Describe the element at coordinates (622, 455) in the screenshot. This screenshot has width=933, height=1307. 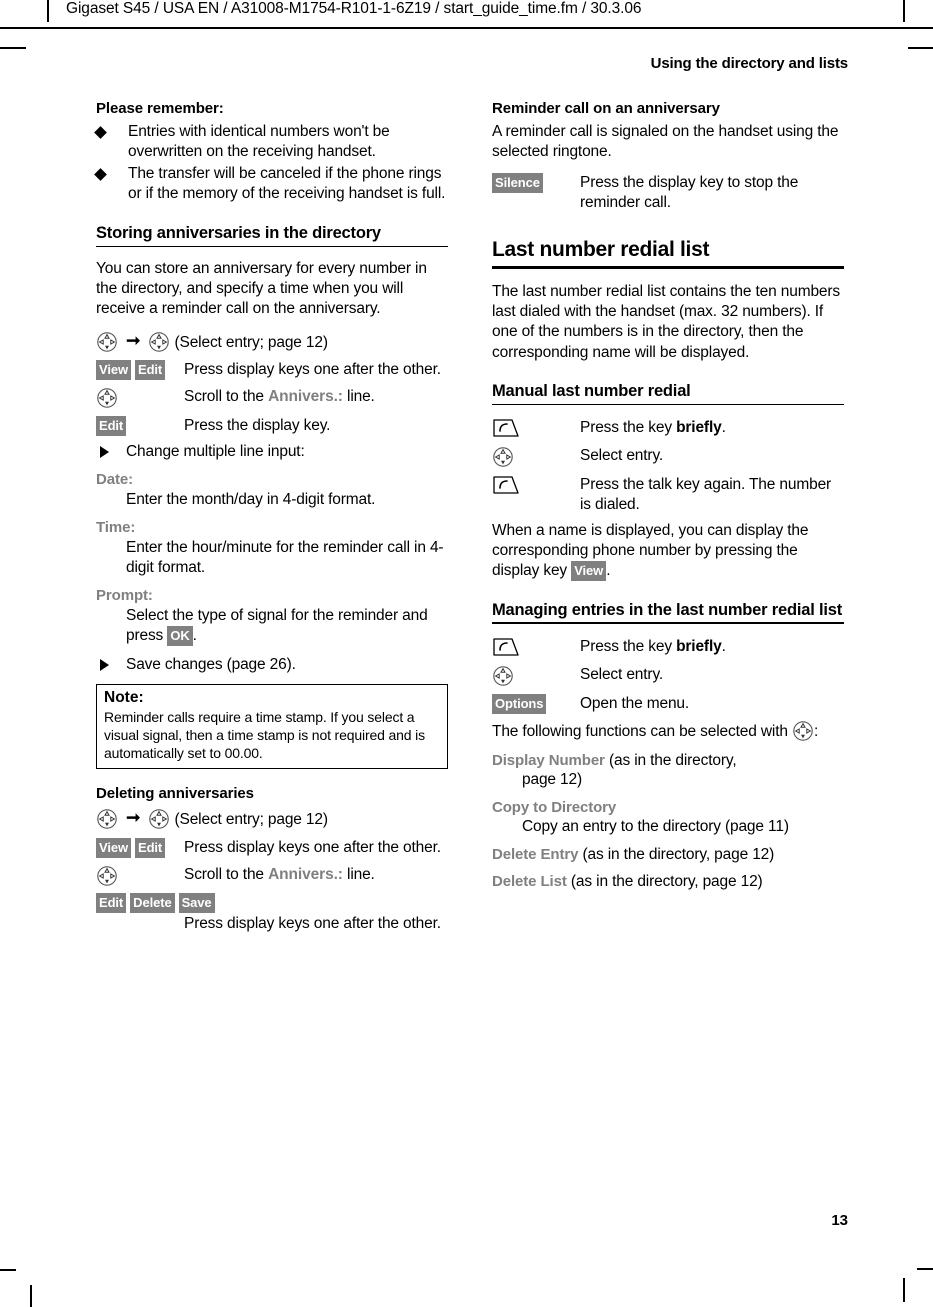
I see `key-description: Select entry.` at that location.